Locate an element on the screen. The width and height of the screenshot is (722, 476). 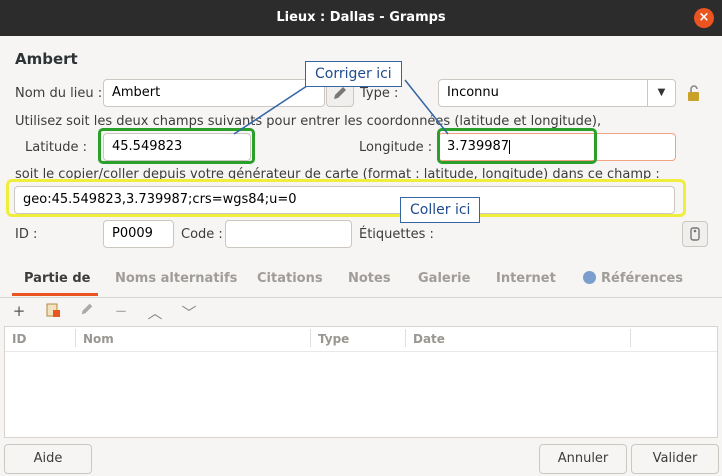
list-toolbar: + − ︿ ﹀ is located at coordinates (361, 312).